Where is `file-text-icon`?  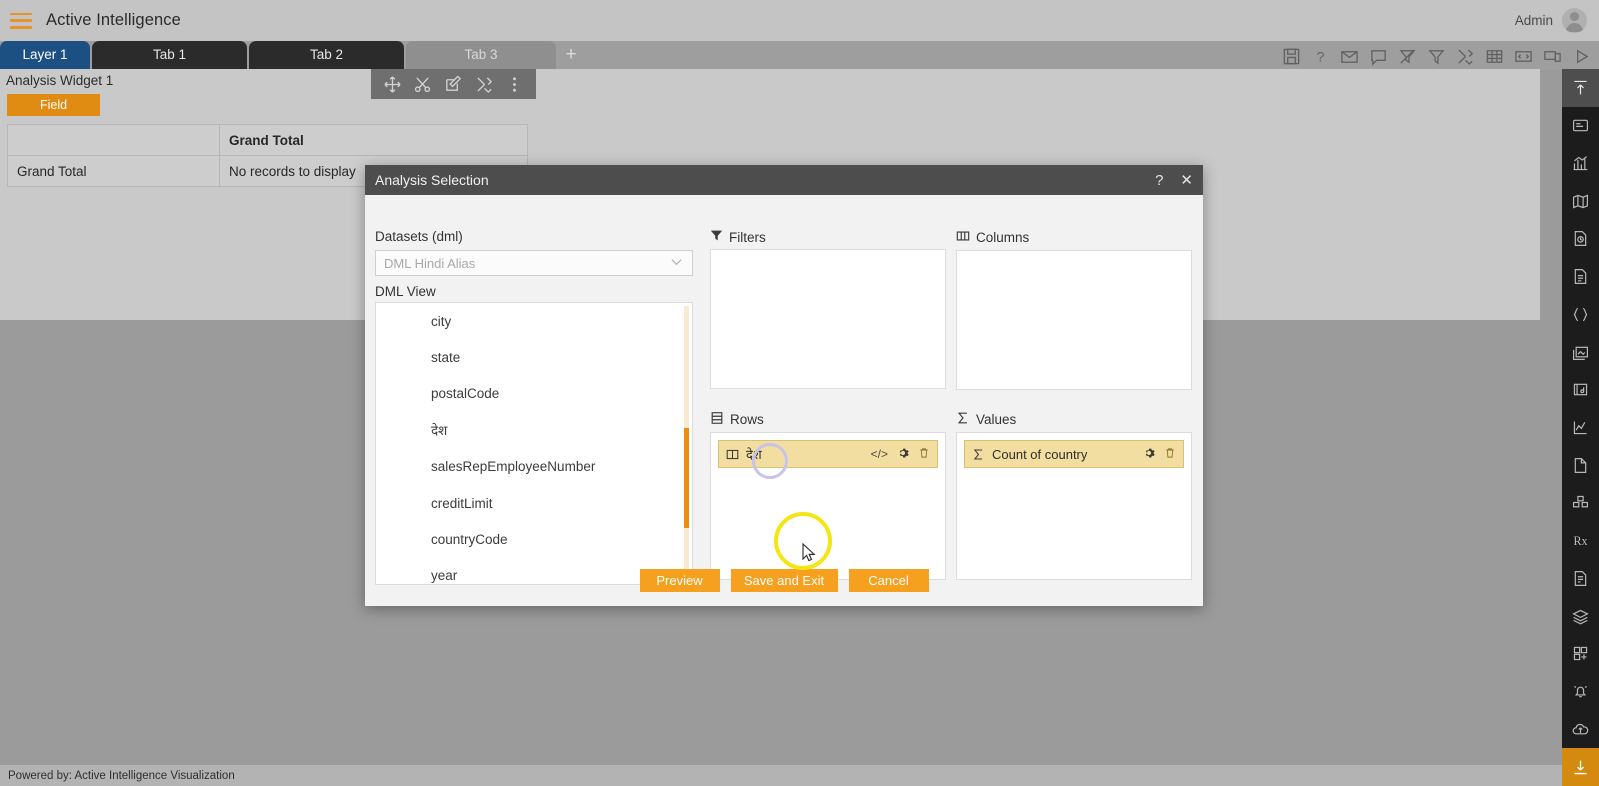
file-text-icon is located at coordinates (1580, 277).